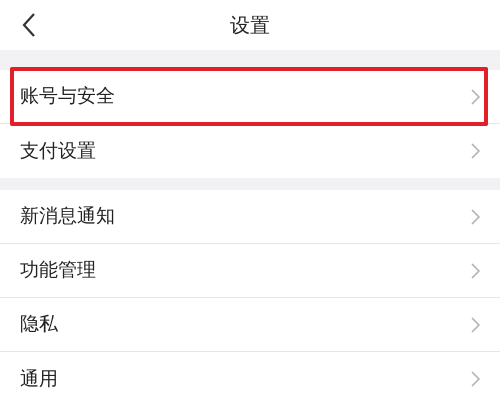 Image resolution: width=500 pixels, height=400 pixels. Describe the element at coordinates (58, 151) in the screenshot. I see `item-label: 支付设置` at that location.